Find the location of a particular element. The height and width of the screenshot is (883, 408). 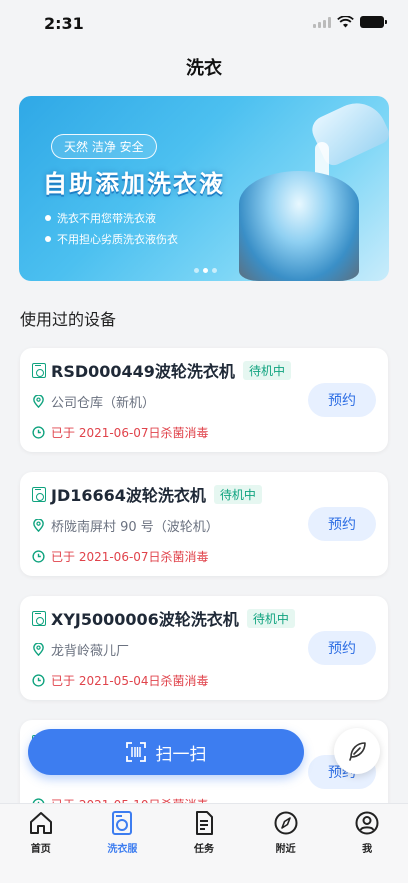

scan-button: 扫一扫 is located at coordinates (166, 752).